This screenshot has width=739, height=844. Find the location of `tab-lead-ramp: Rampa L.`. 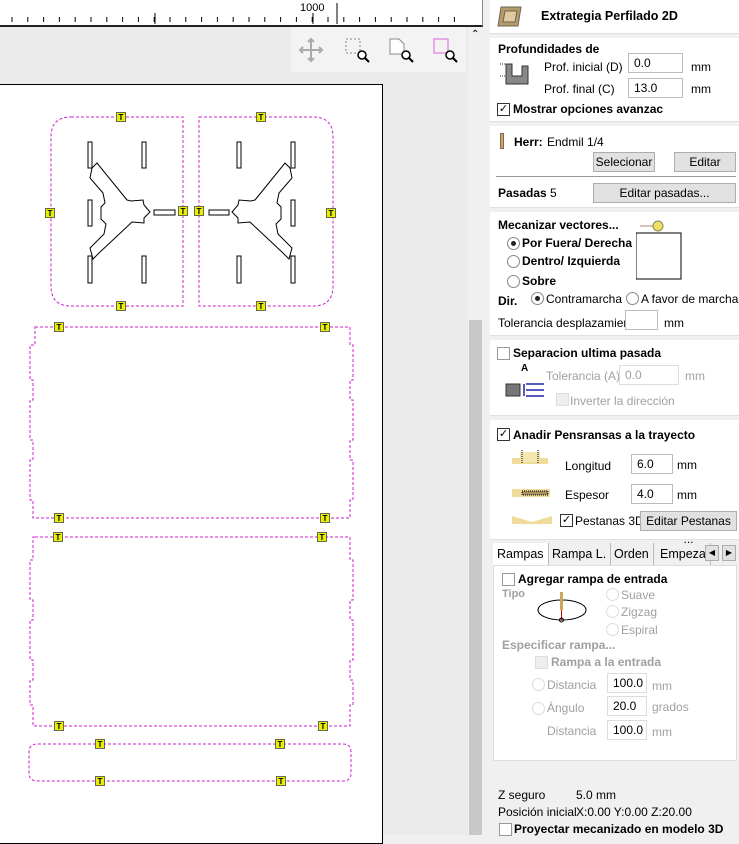

tab-lead-ramp: Rampa L. is located at coordinates (580, 554).